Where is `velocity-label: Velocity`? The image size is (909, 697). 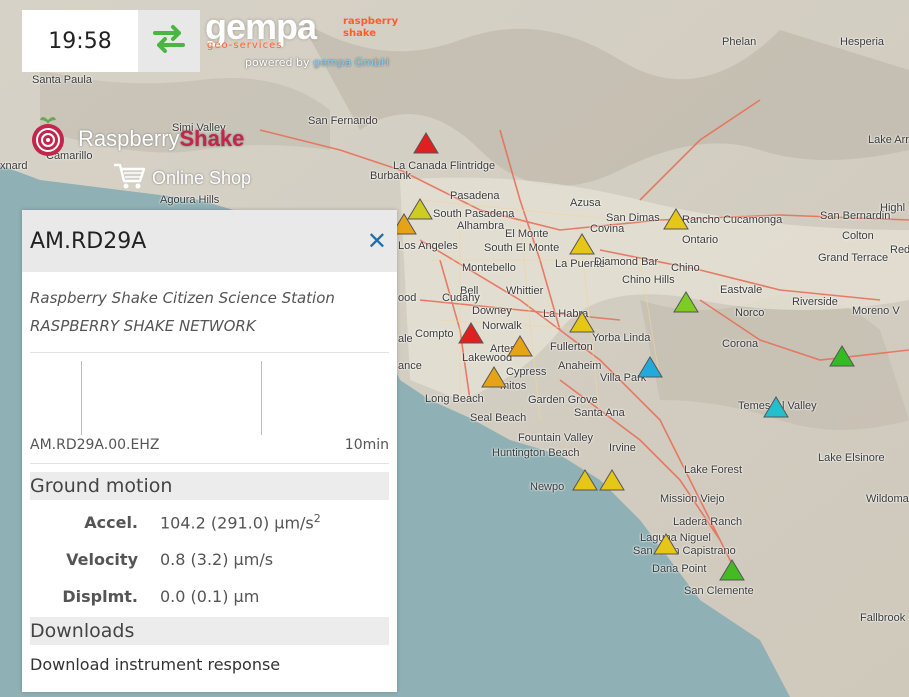
velocity-label: Velocity is located at coordinates (102, 559).